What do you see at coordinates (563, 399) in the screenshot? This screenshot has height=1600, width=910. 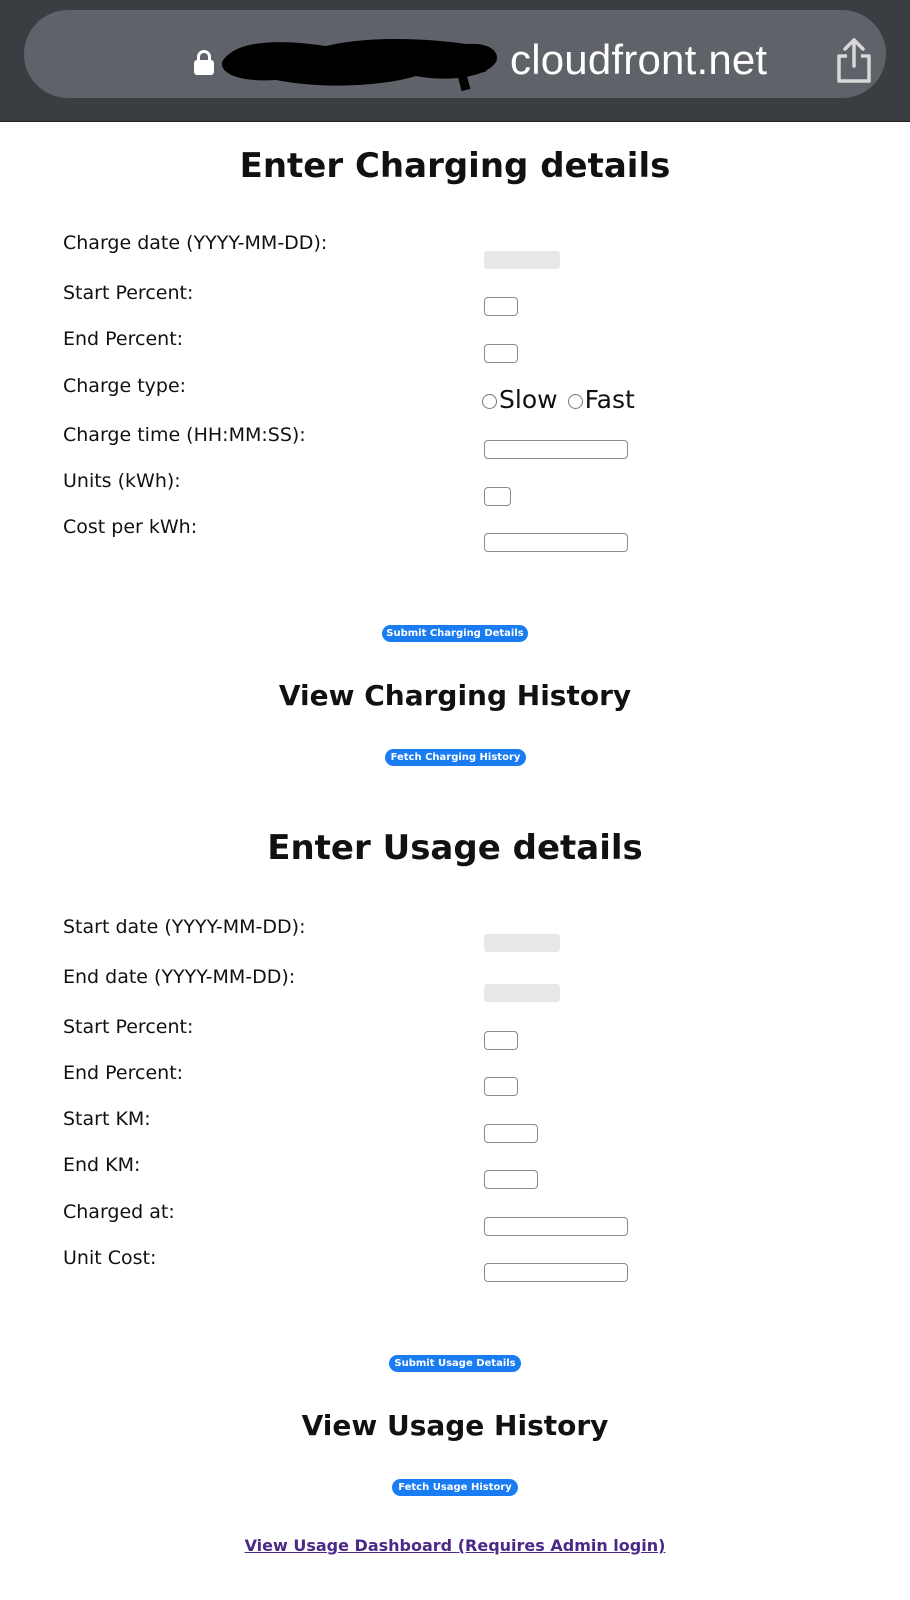 I see `charge-type-radio-group: Slow Fast` at bounding box center [563, 399].